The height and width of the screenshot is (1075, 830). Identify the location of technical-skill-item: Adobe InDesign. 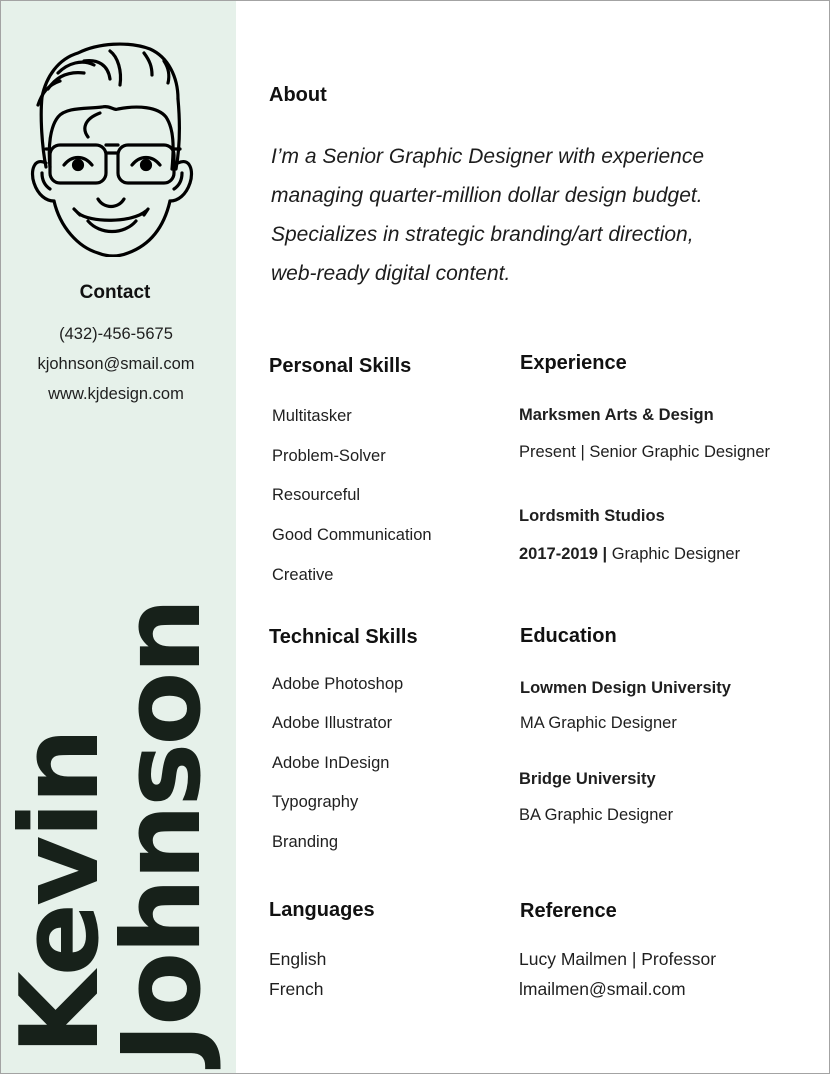
(331, 763).